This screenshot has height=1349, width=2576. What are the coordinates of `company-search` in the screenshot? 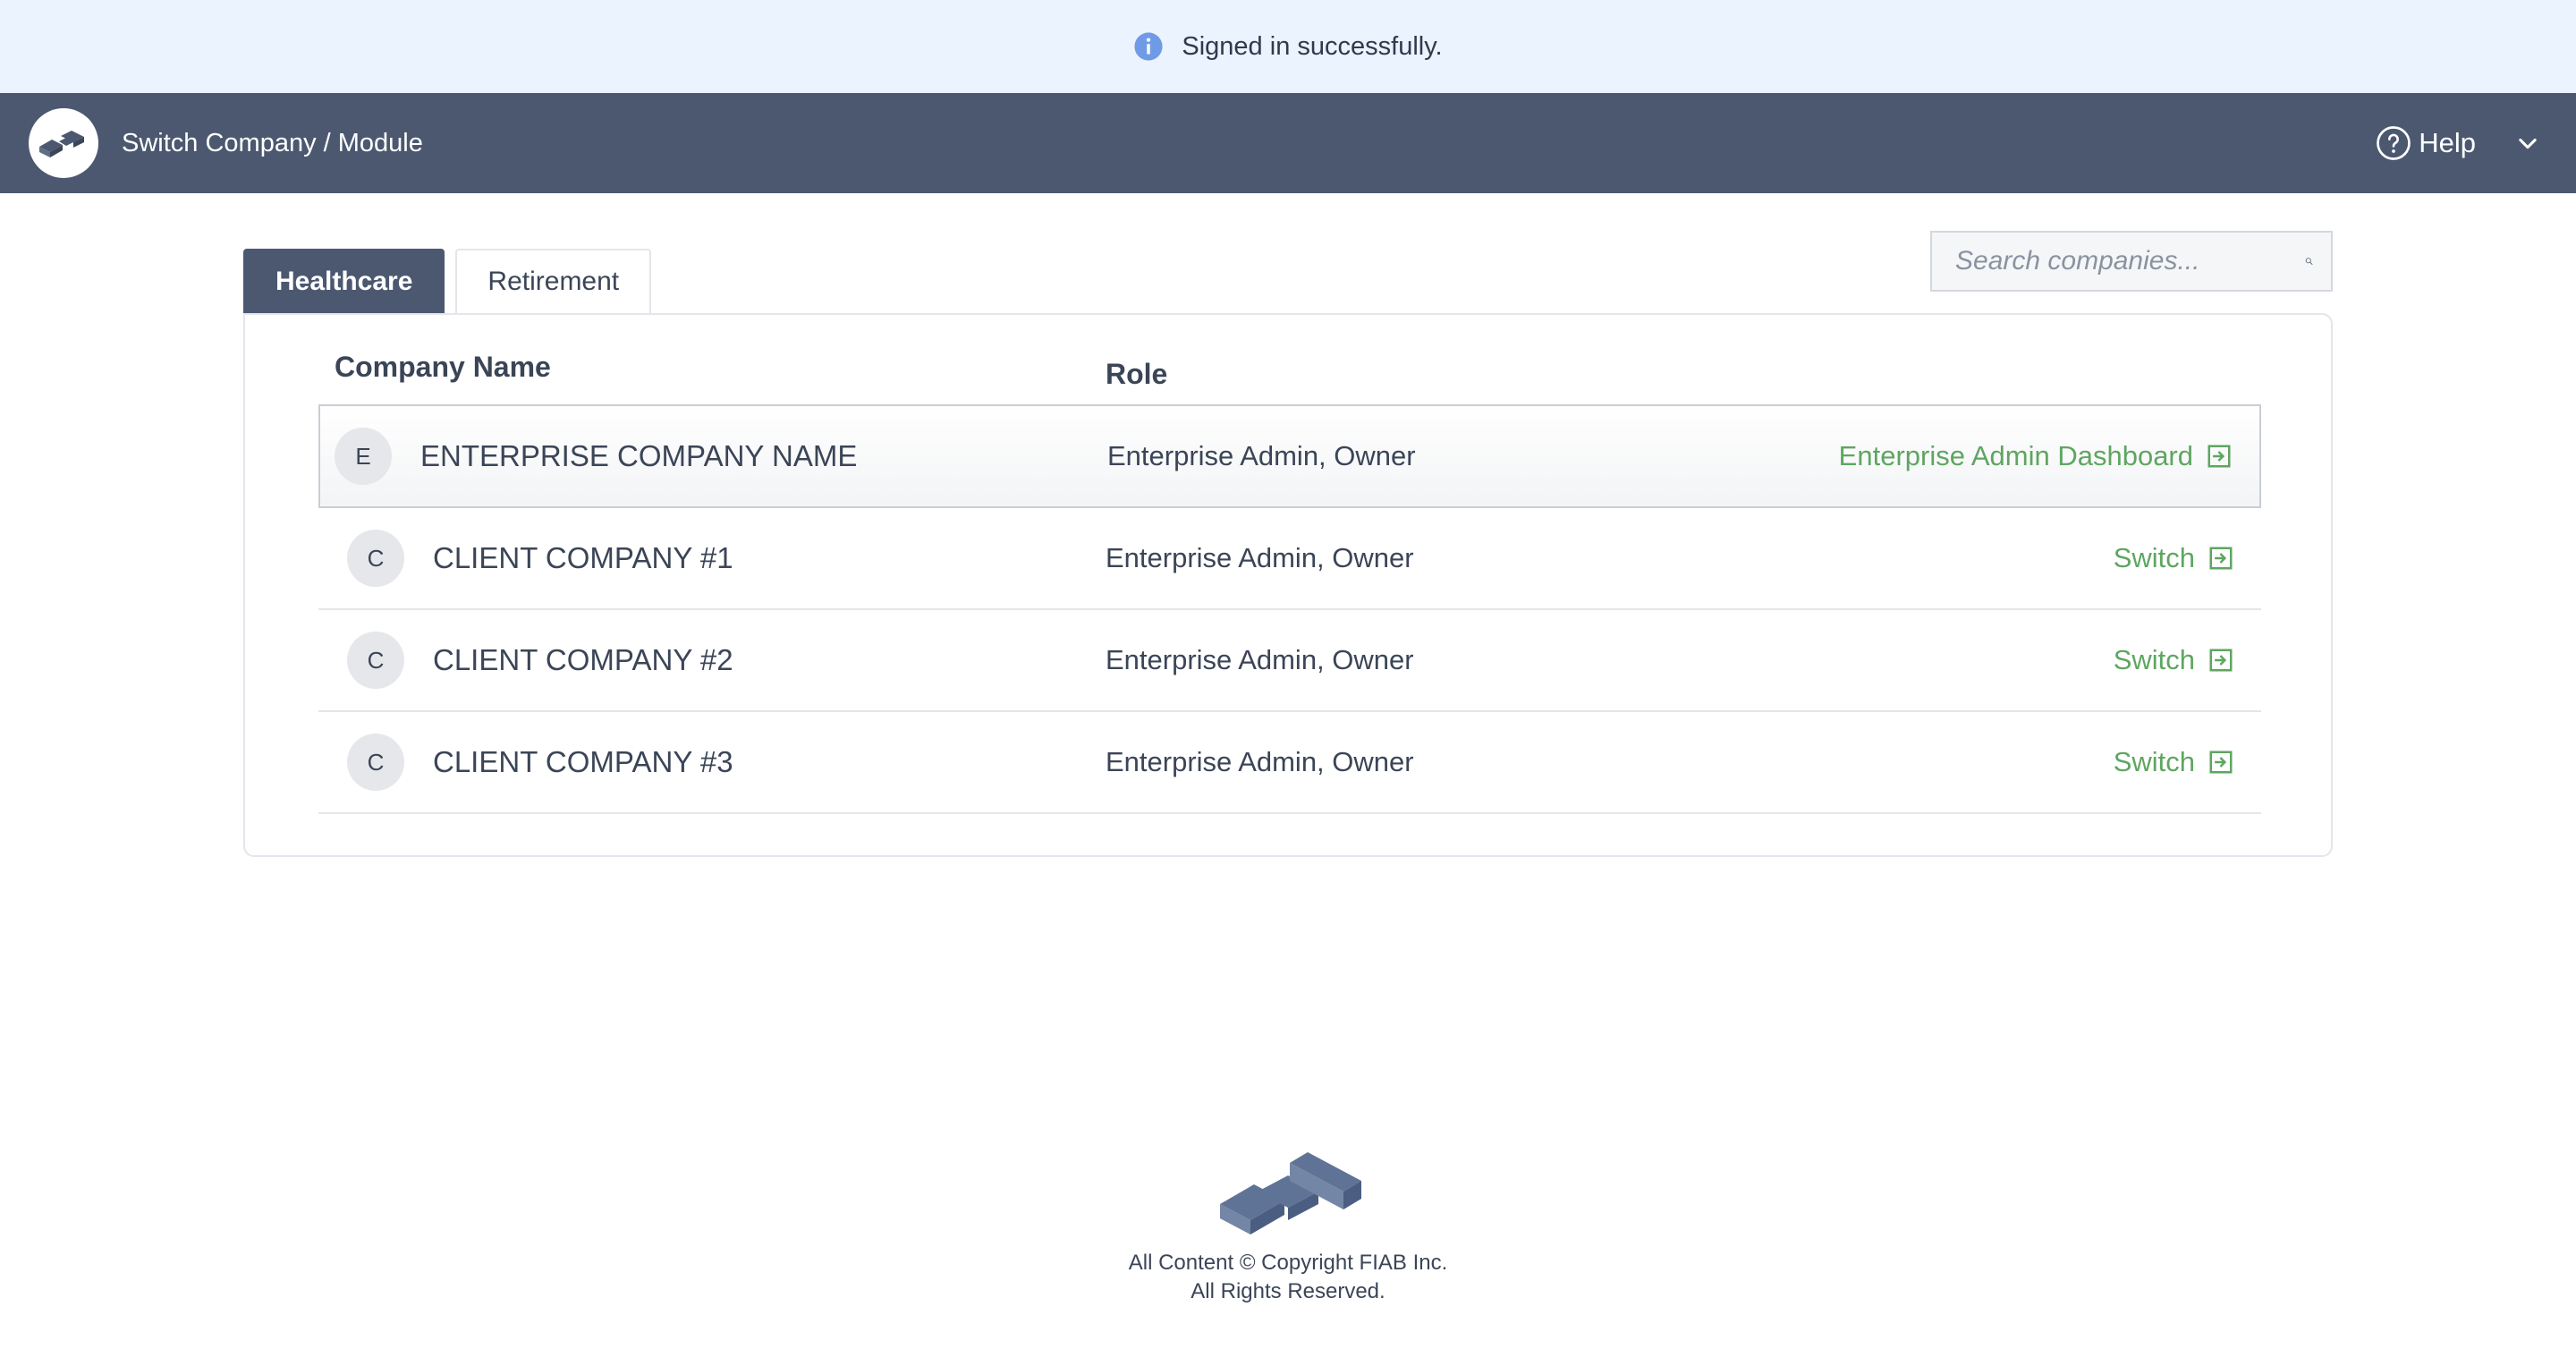 It's located at (2131, 261).